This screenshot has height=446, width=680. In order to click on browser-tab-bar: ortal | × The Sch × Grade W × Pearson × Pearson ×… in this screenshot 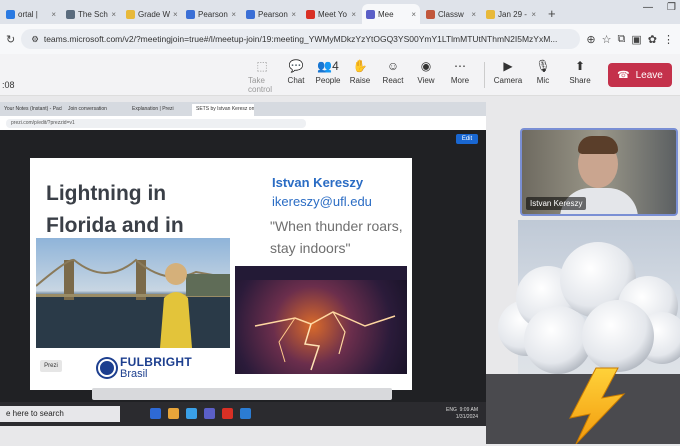, I will do `click(340, 12)`.